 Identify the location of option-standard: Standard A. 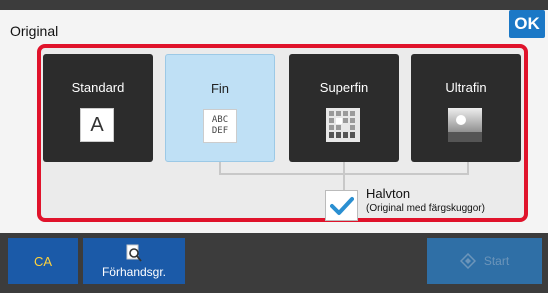
(98, 108).